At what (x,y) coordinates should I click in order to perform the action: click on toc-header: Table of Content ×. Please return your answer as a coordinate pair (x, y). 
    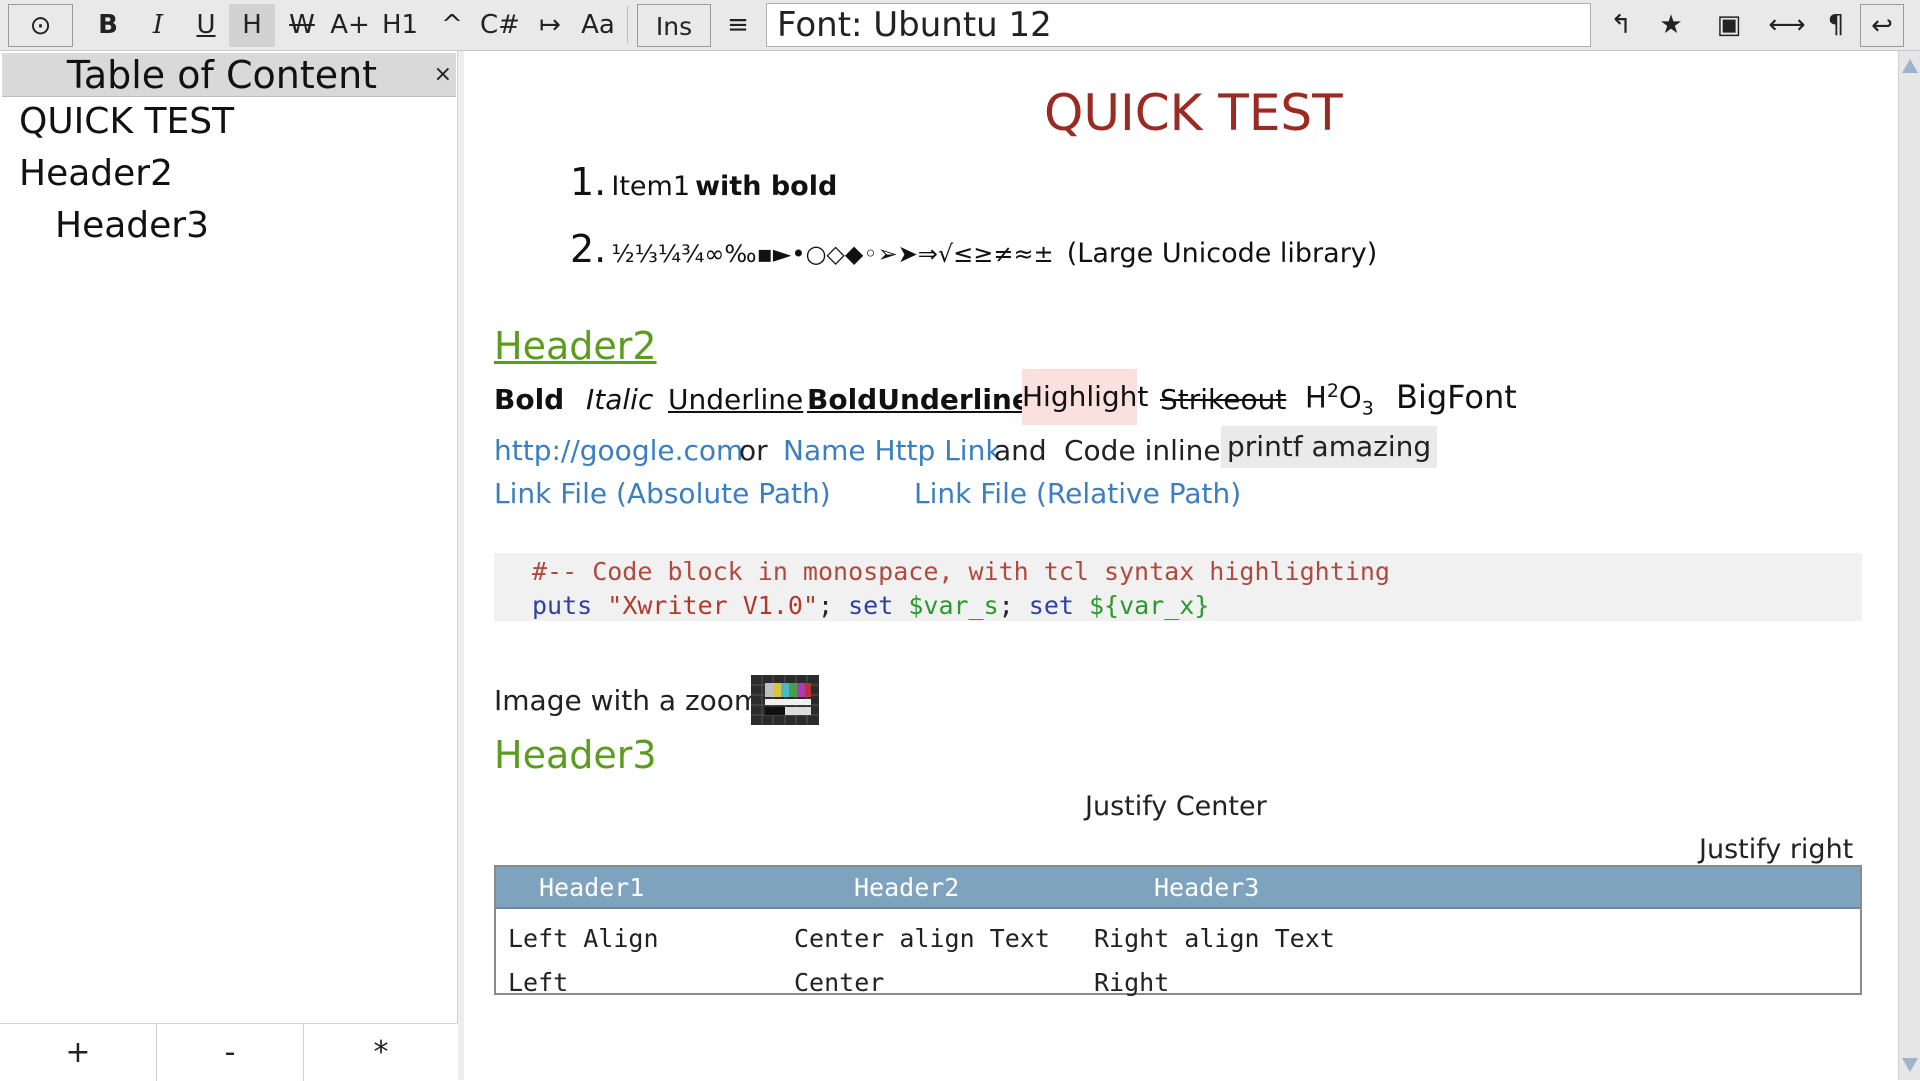
    Looking at the image, I should click on (229, 75).